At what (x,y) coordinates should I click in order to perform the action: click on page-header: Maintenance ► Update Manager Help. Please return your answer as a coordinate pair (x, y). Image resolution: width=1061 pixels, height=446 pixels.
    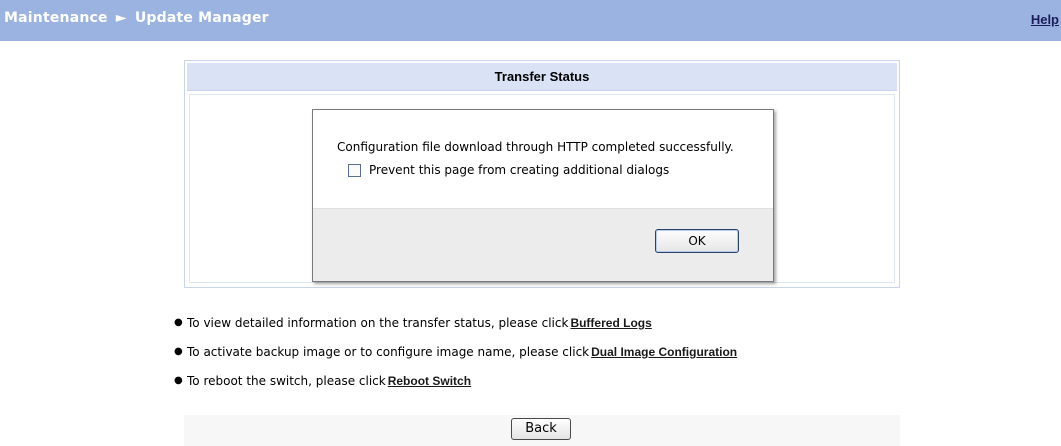
    Looking at the image, I should click on (530, 20).